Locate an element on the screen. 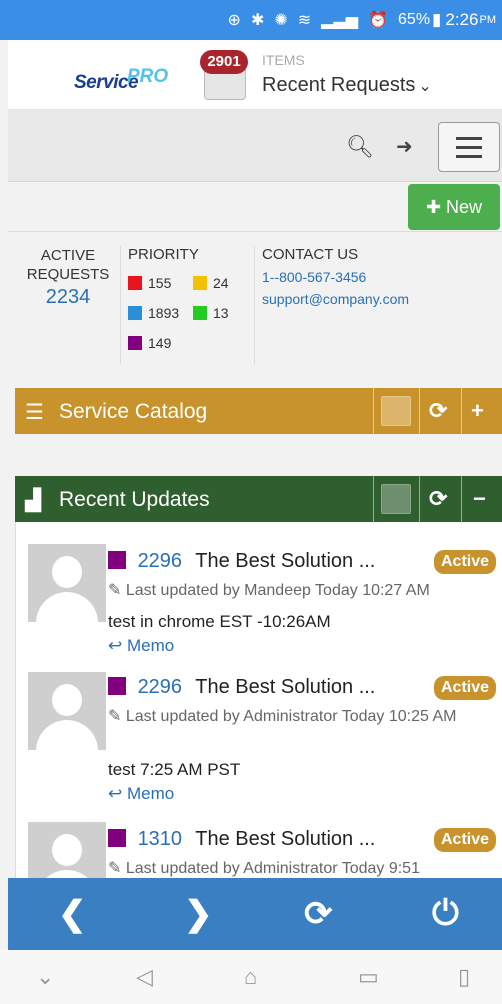 Image resolution: width=502 pixels, height=1004 pixels. menu-button is located at coordinates (469, 147).